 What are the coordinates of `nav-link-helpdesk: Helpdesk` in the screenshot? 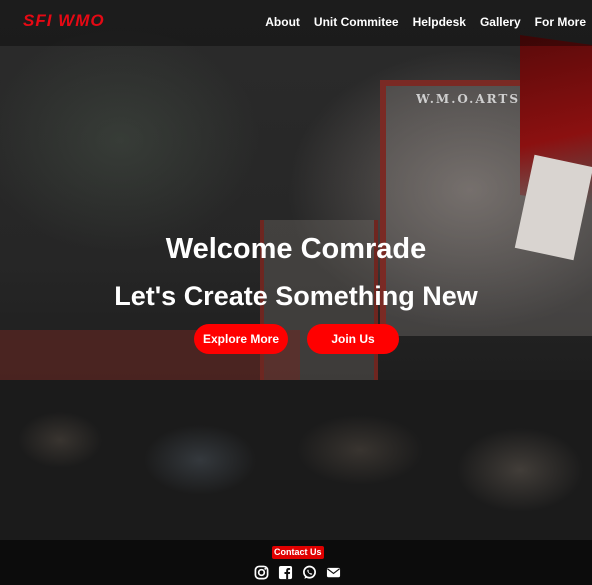 It's located at (439, 22).